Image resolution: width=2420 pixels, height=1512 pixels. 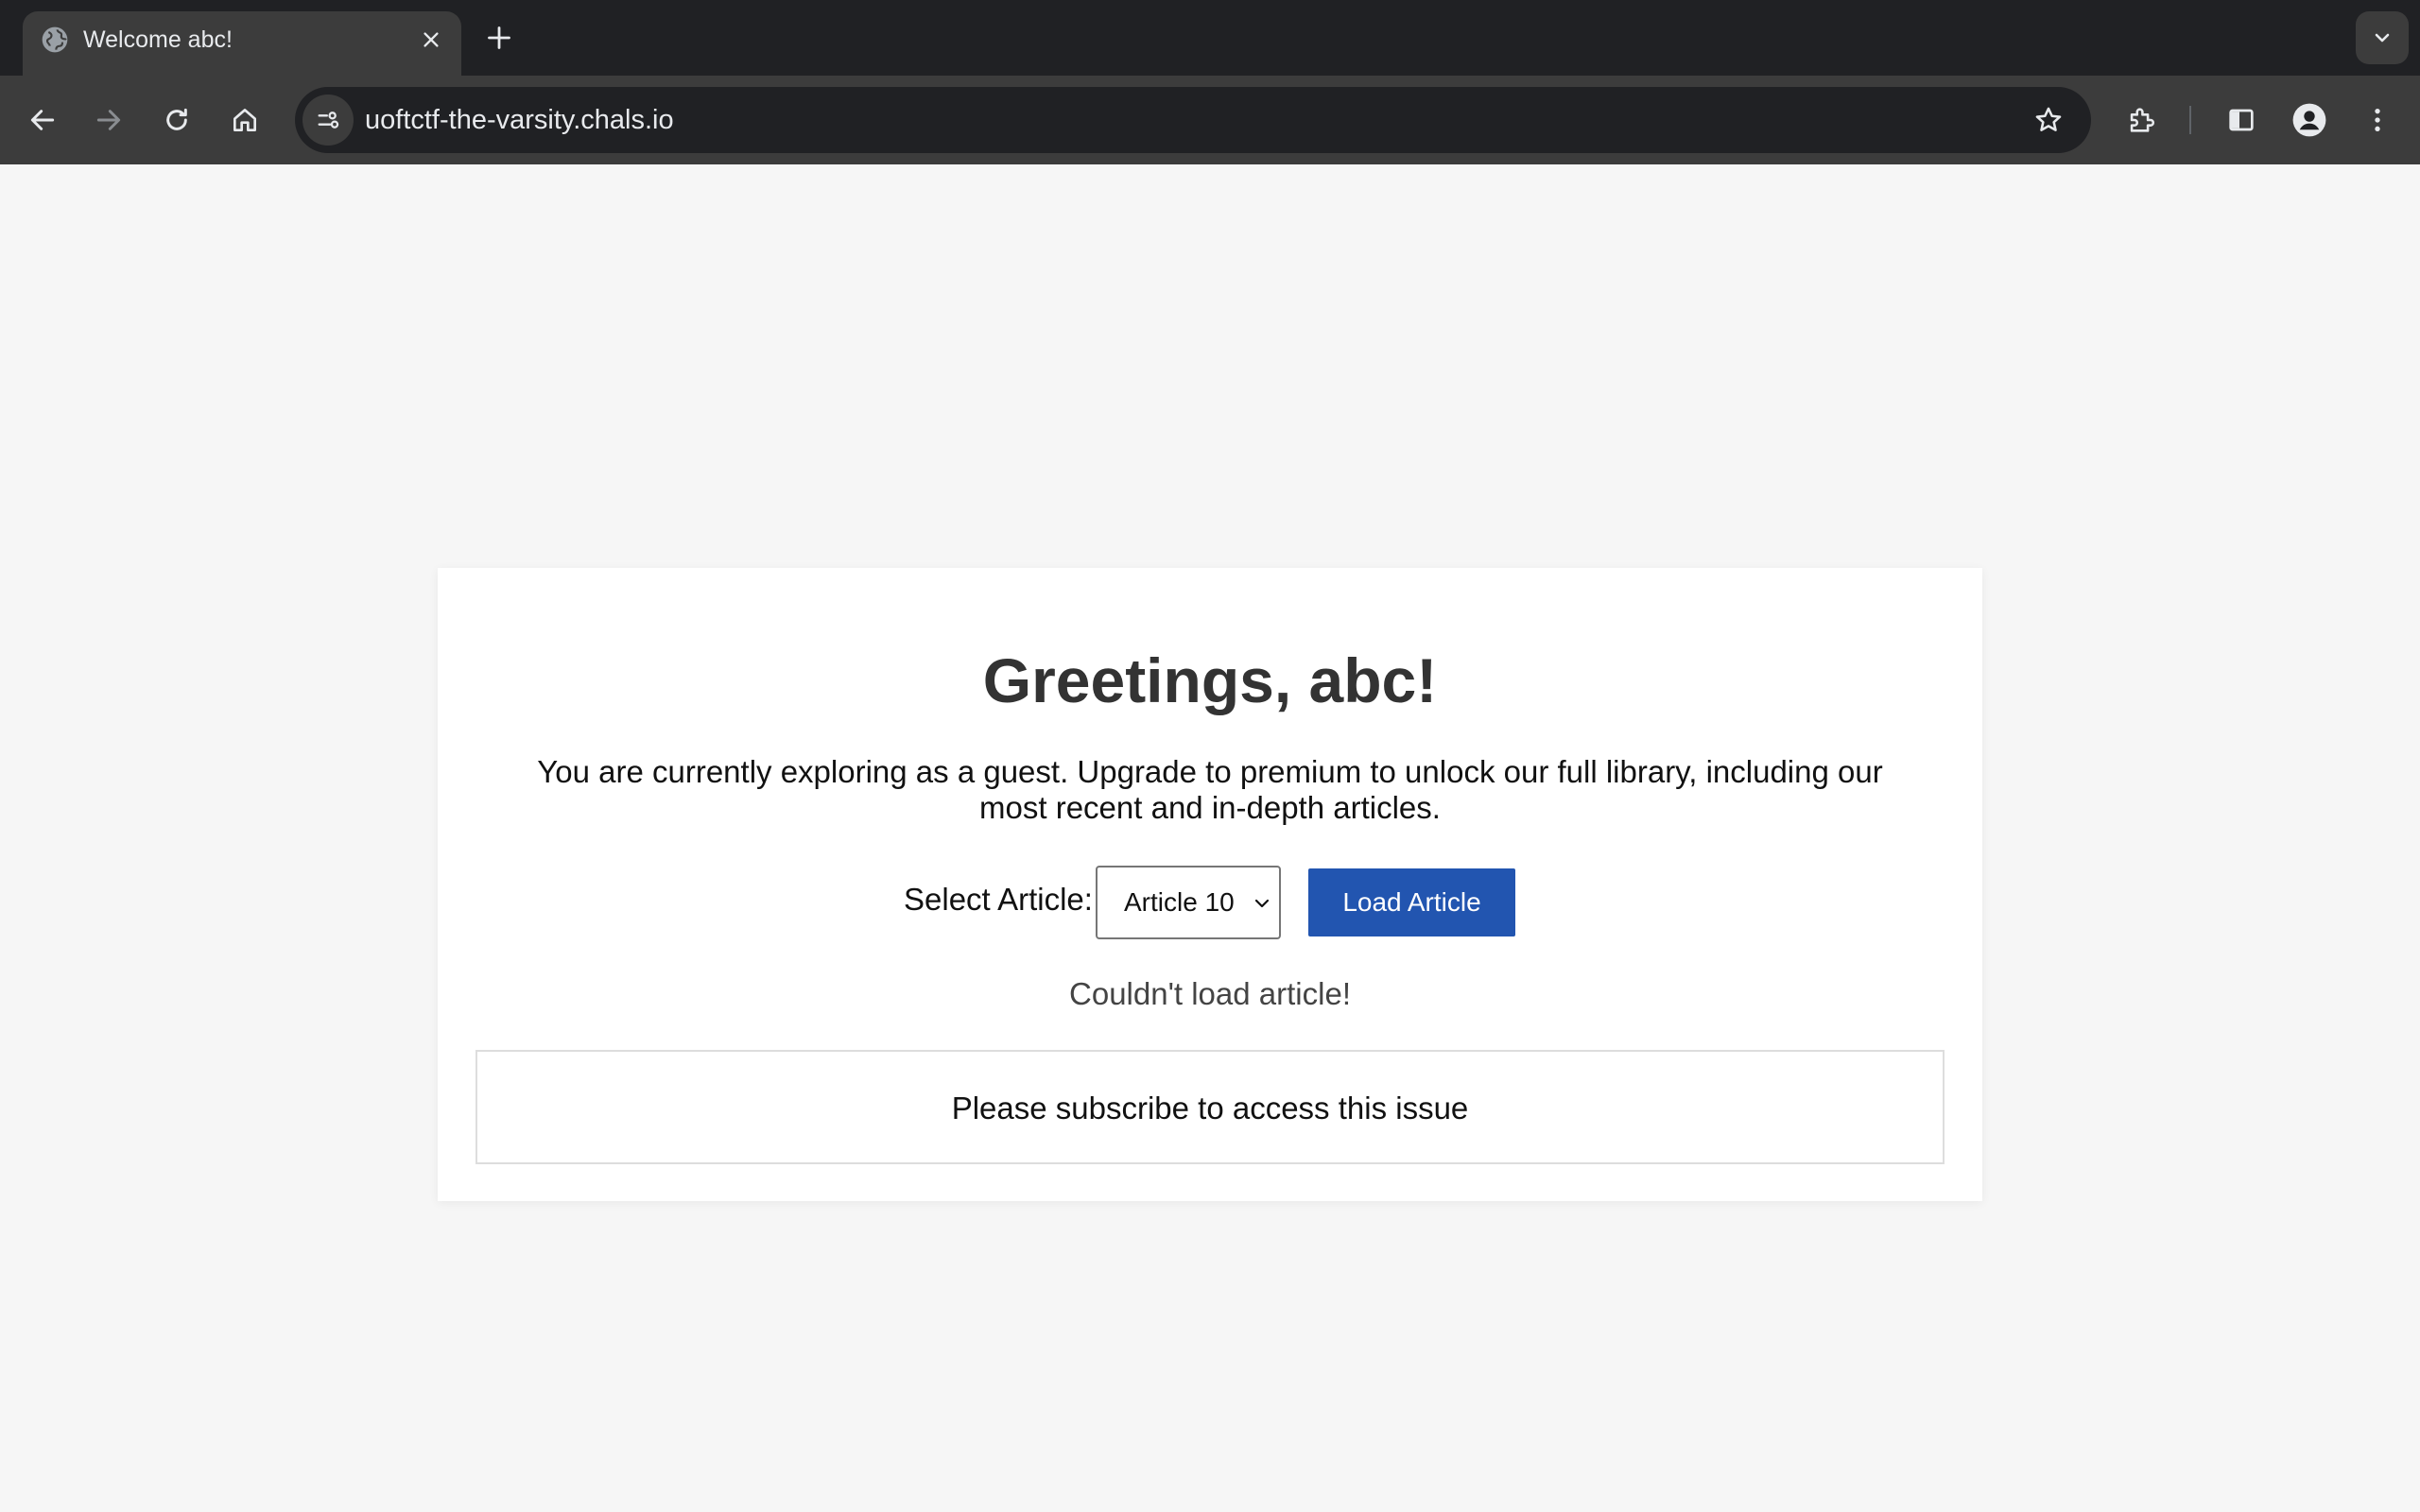 I want to click on browser-menu-button, so click(x=2377, y=120).